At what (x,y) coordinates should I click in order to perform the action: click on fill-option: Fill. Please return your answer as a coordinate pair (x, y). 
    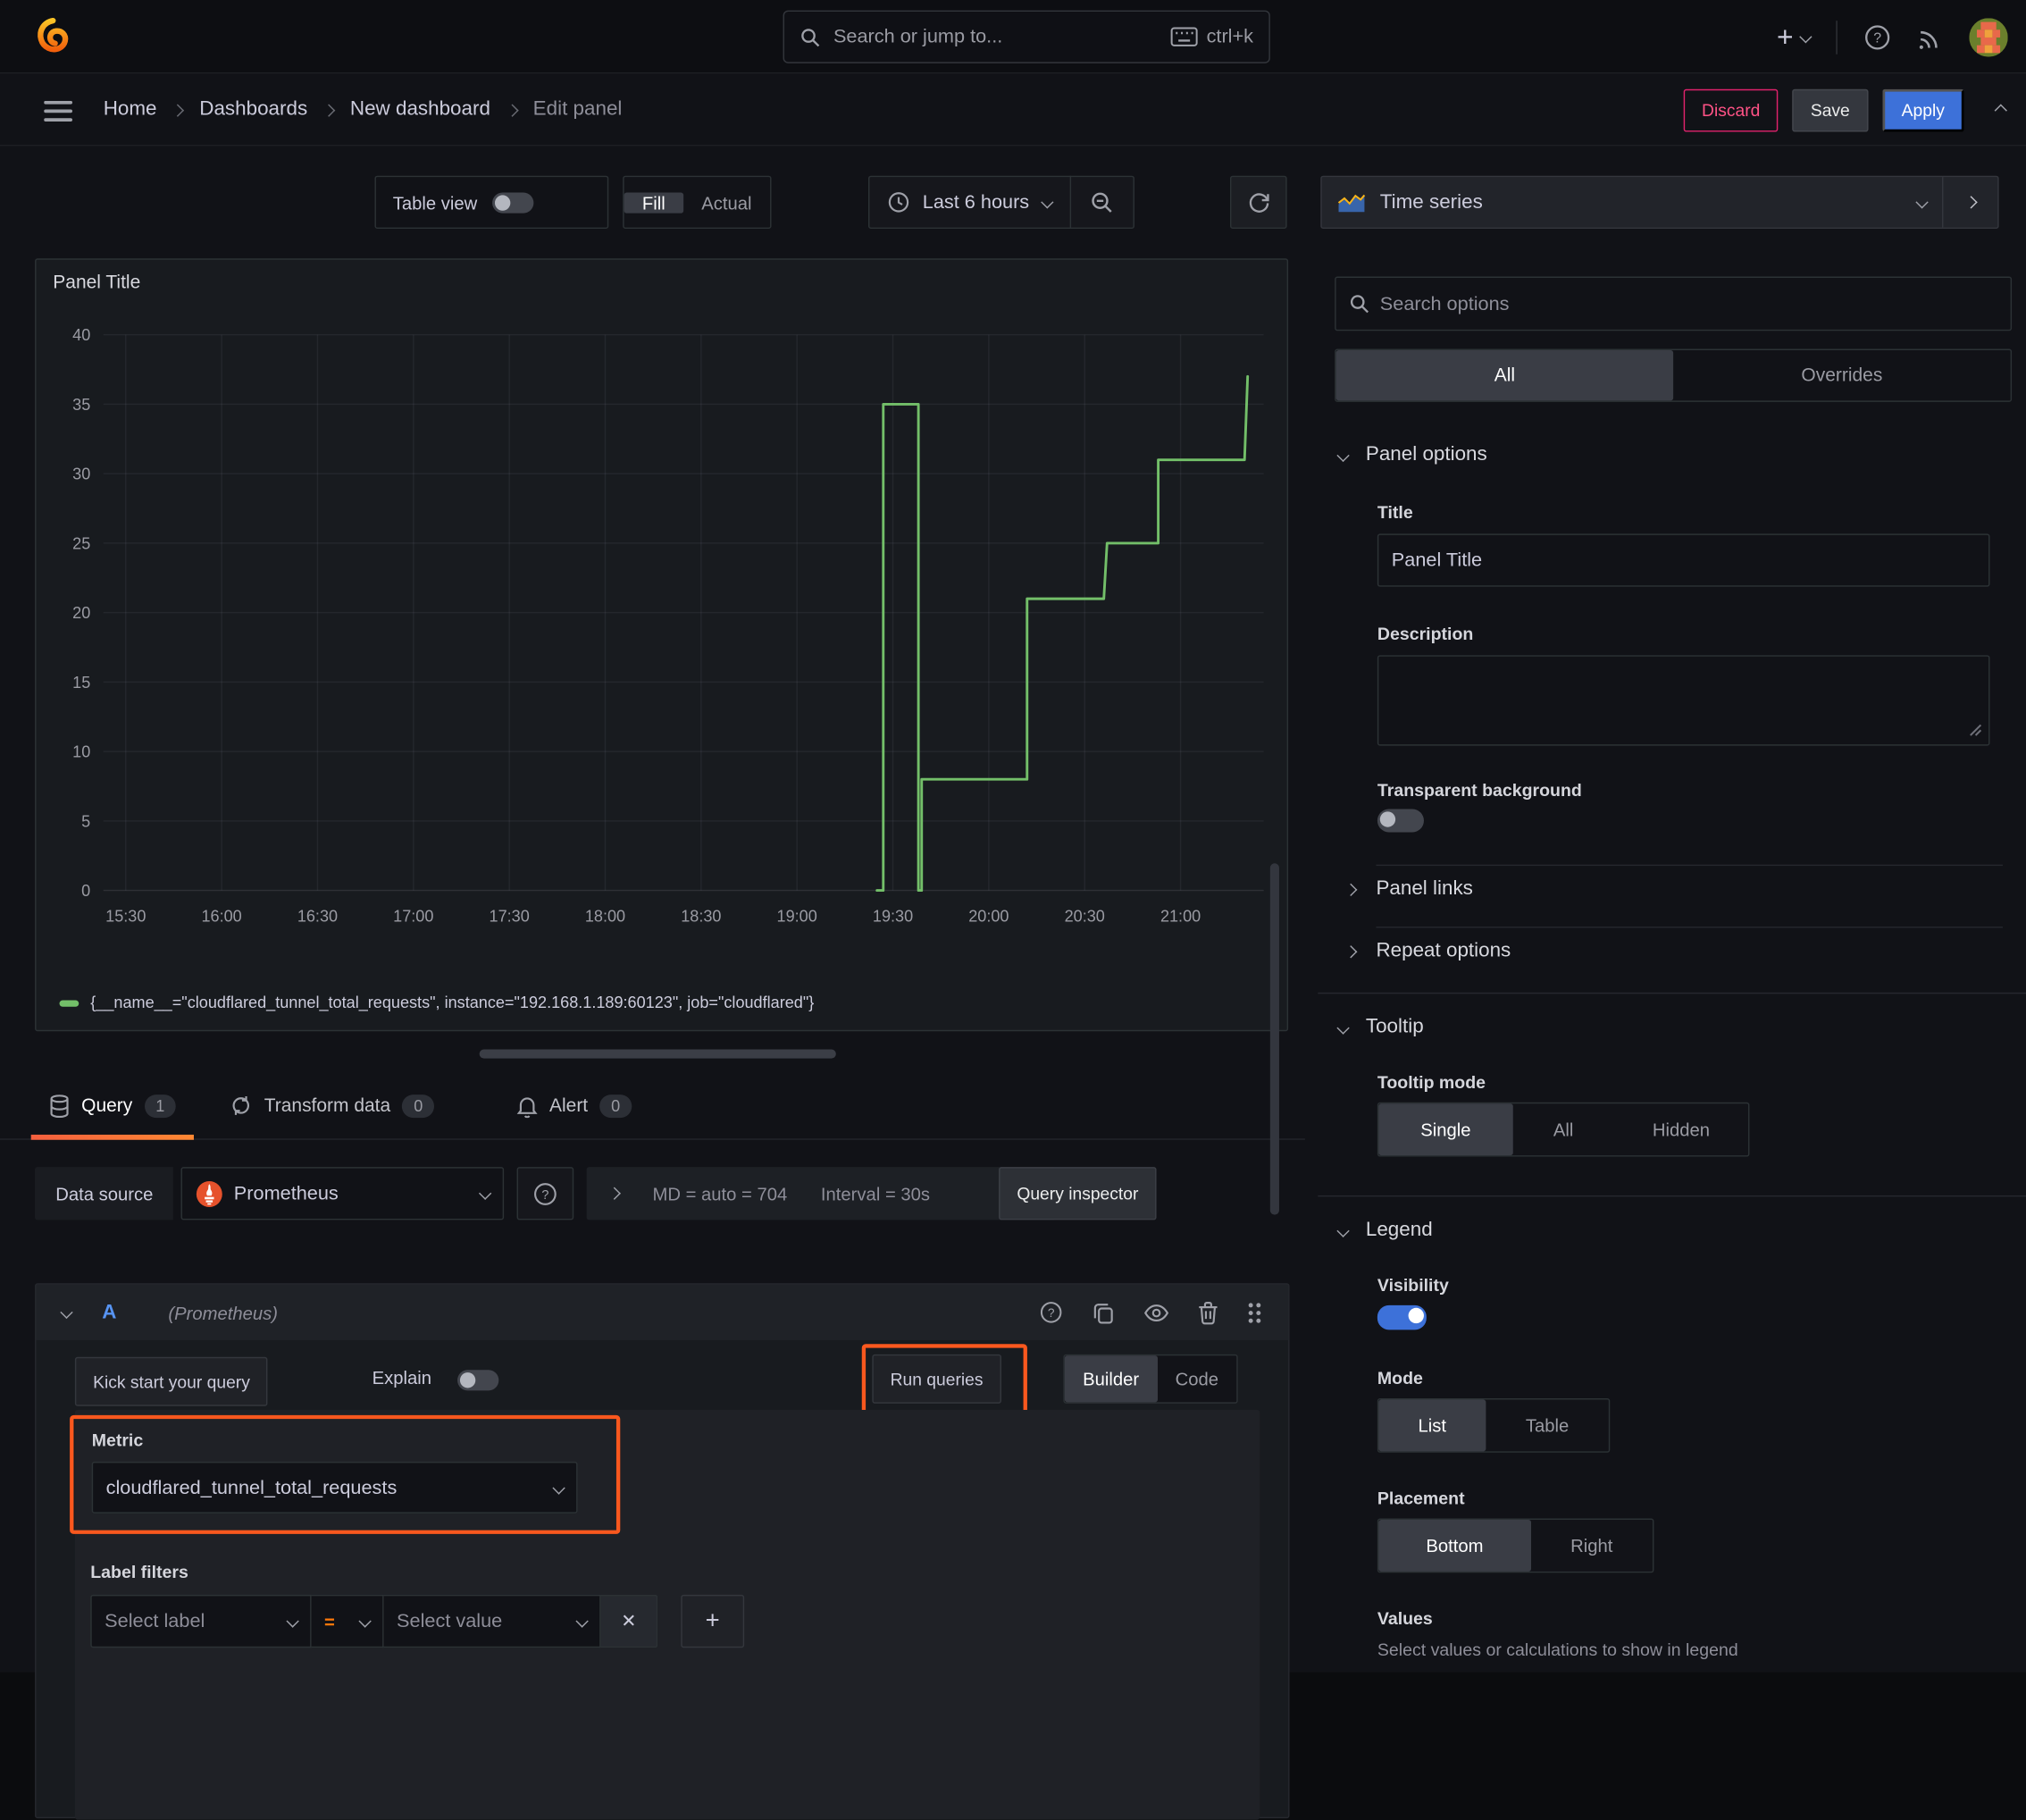
    Looking at the image, I should click on (654, 202).